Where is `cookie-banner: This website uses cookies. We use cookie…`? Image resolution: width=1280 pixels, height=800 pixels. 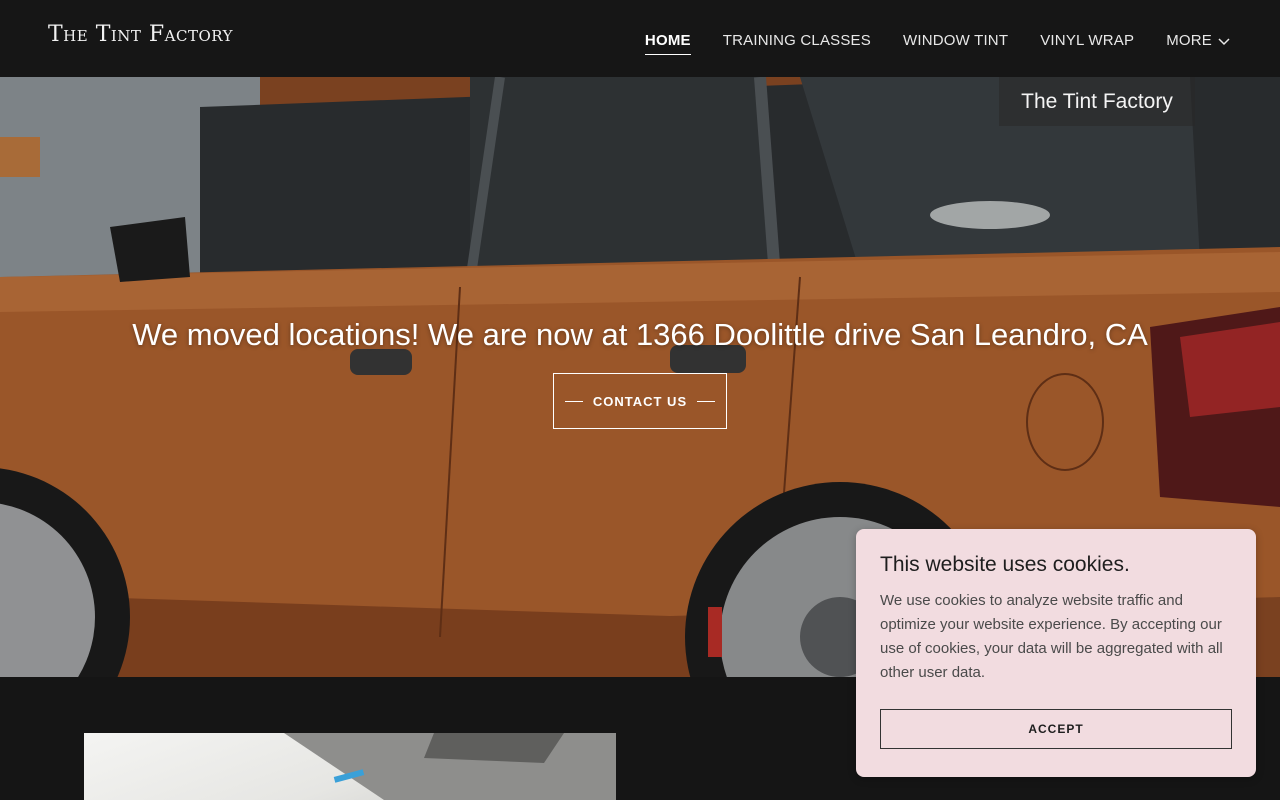 cookie-banner: This website uses cookies. We use cookie… is located at coordinates (1056, 653).